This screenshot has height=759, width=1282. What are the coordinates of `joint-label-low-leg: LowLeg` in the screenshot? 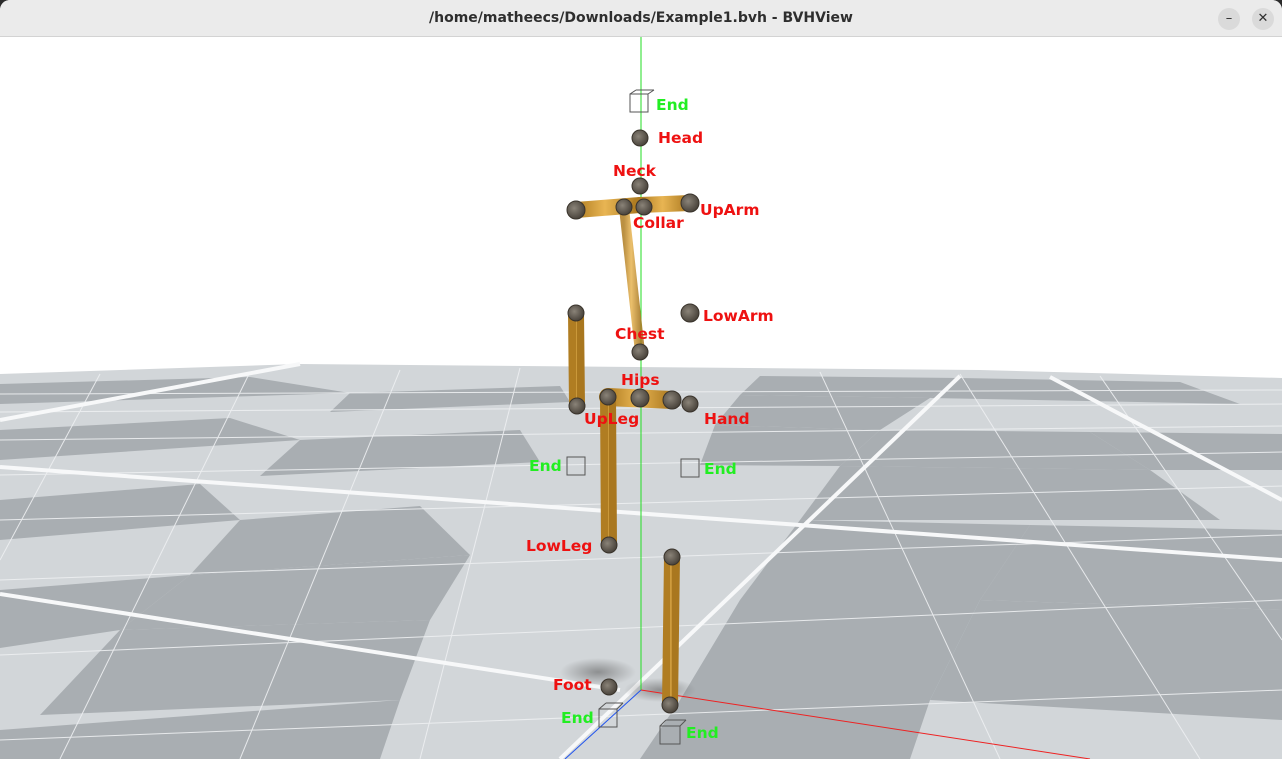 It's located at (559, 546).